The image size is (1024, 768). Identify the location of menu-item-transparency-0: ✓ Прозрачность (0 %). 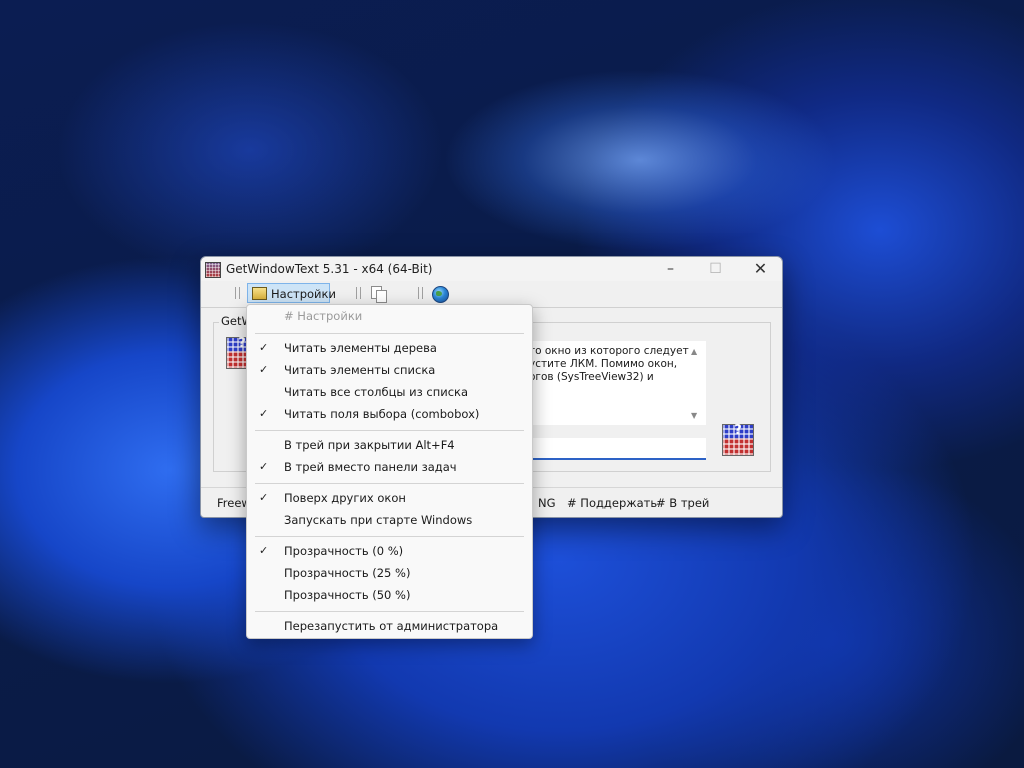
(389, 552).